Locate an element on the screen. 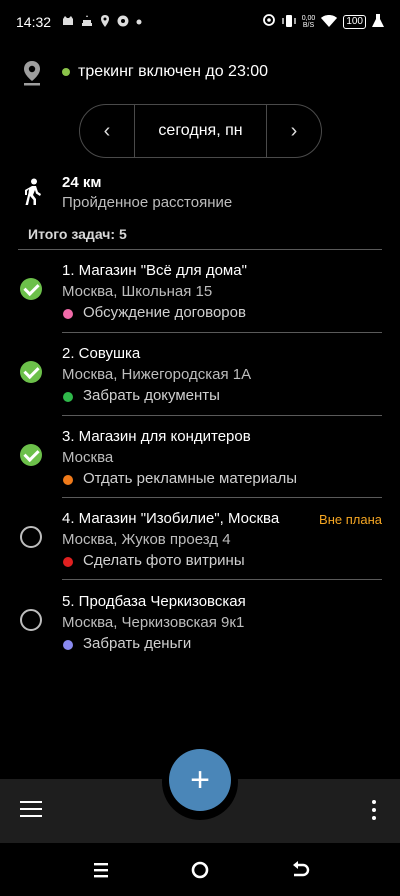  date-label: сегодня, пн is located at coordinates (200, 131).